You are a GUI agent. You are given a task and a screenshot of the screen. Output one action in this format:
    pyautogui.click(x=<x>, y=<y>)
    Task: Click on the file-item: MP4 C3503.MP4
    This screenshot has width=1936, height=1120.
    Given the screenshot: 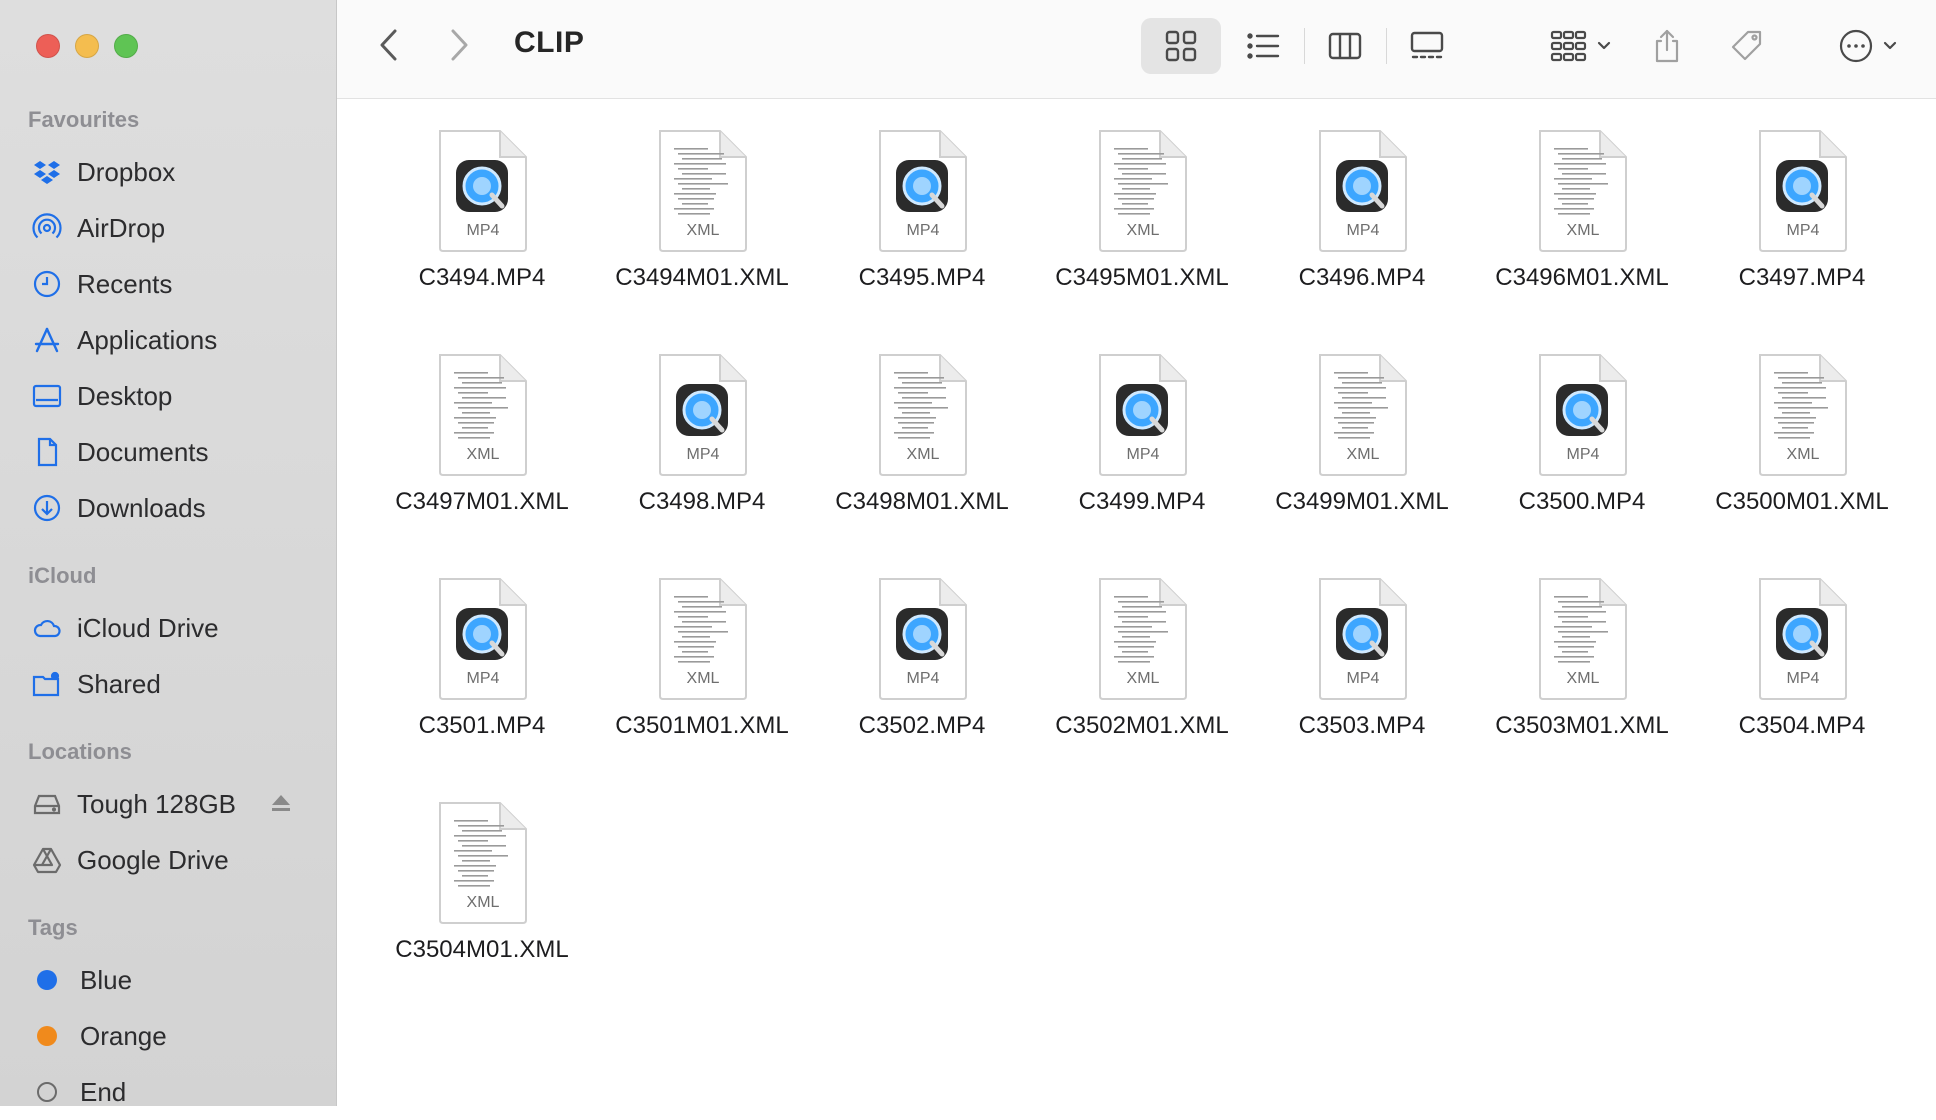 What is the action you would take?
    pyautogui.click(x=1362, y=678)
    